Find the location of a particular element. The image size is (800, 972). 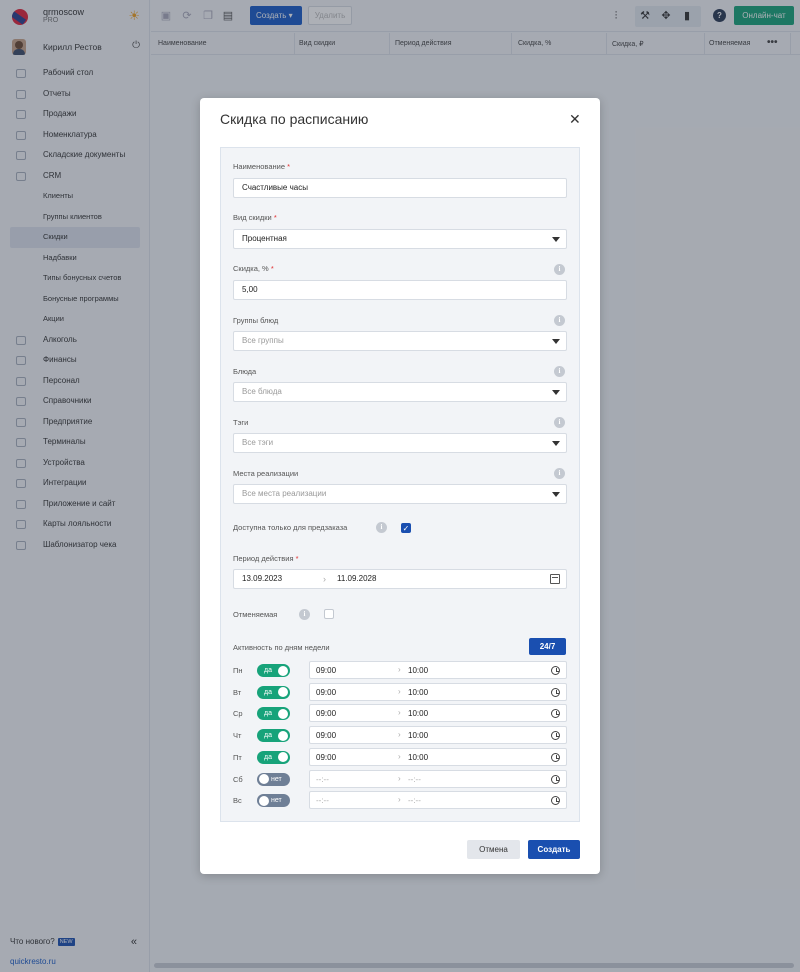

kind-select: Процентная is located at coordinates (400, 239).